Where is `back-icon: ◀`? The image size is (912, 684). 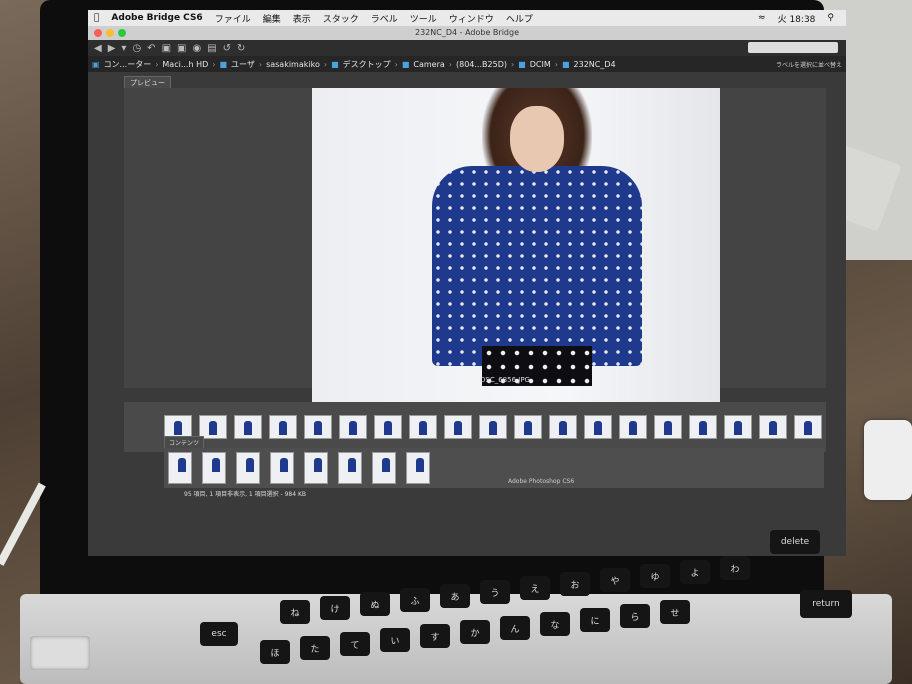 back-icon: ◀ is located at coordinates (98, 48).